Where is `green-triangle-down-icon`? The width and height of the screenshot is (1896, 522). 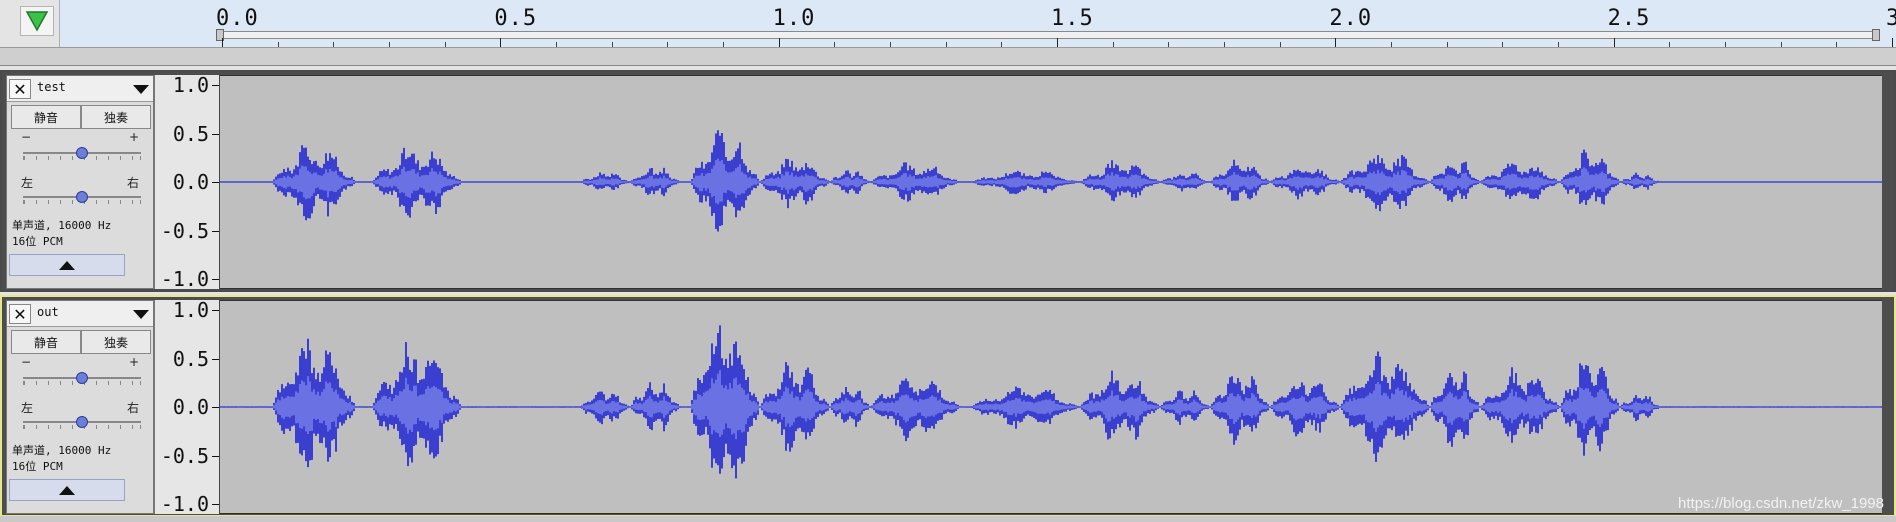
green-triangle-down-icon is located at coordinates (37, 21).